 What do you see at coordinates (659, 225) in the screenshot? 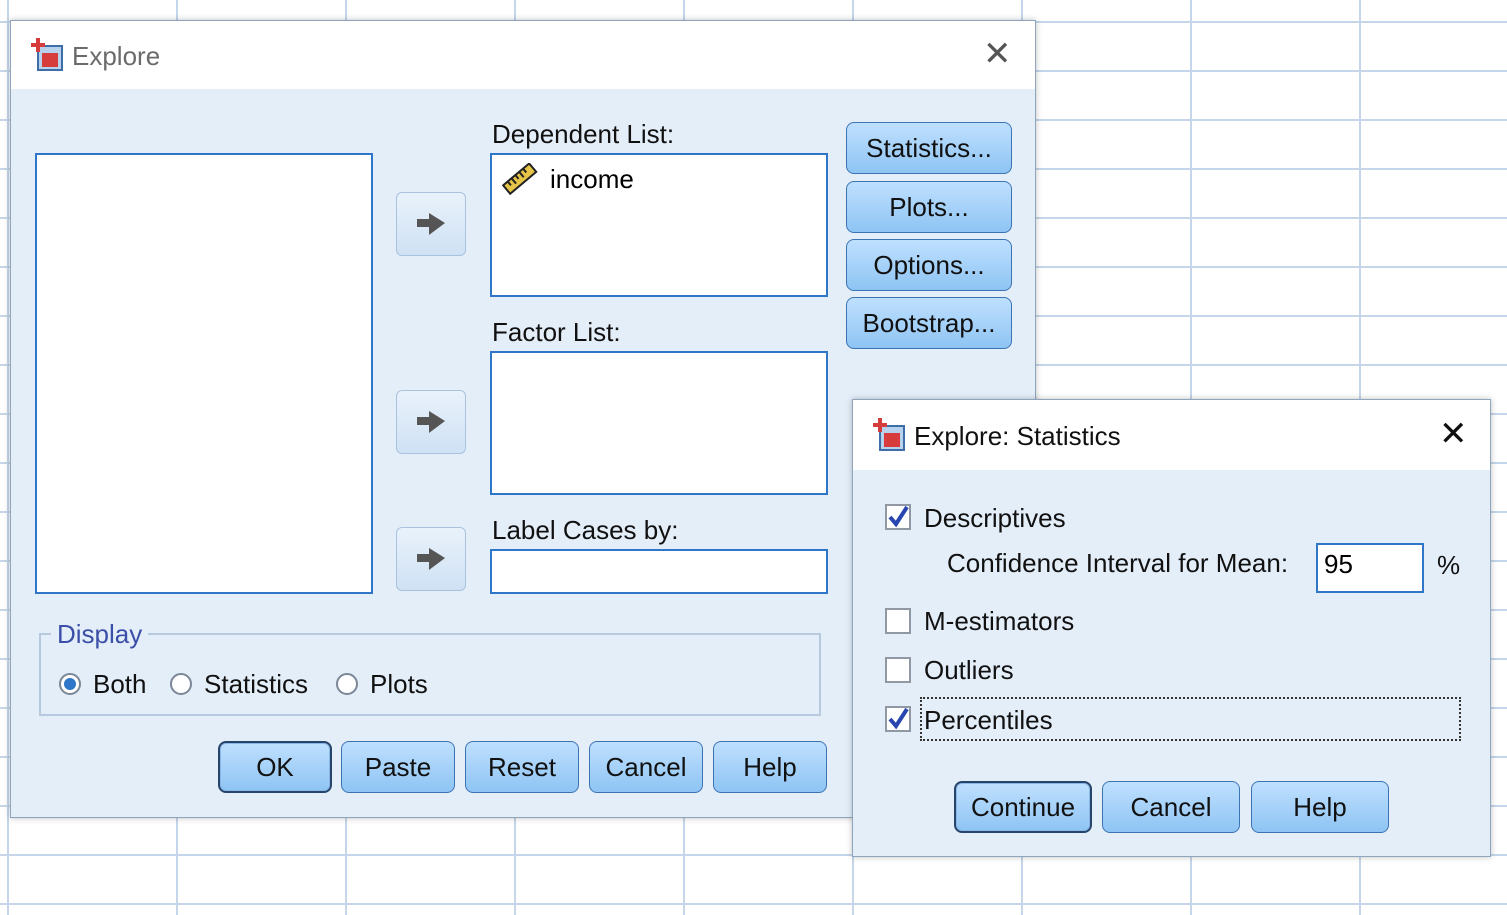
I see `dependent-list: income` at bounding box center [659, 225].